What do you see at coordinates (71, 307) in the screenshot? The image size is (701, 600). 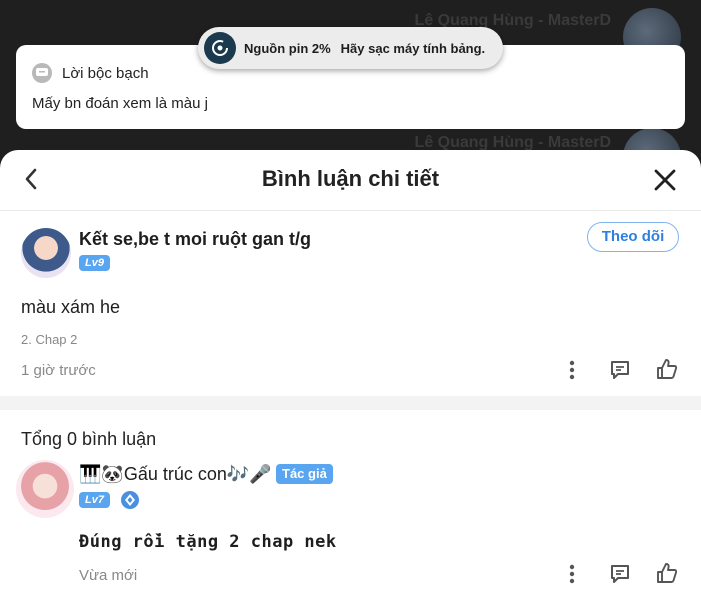 I see `comment-text: màu xám he` at bounding box center [71, 307].